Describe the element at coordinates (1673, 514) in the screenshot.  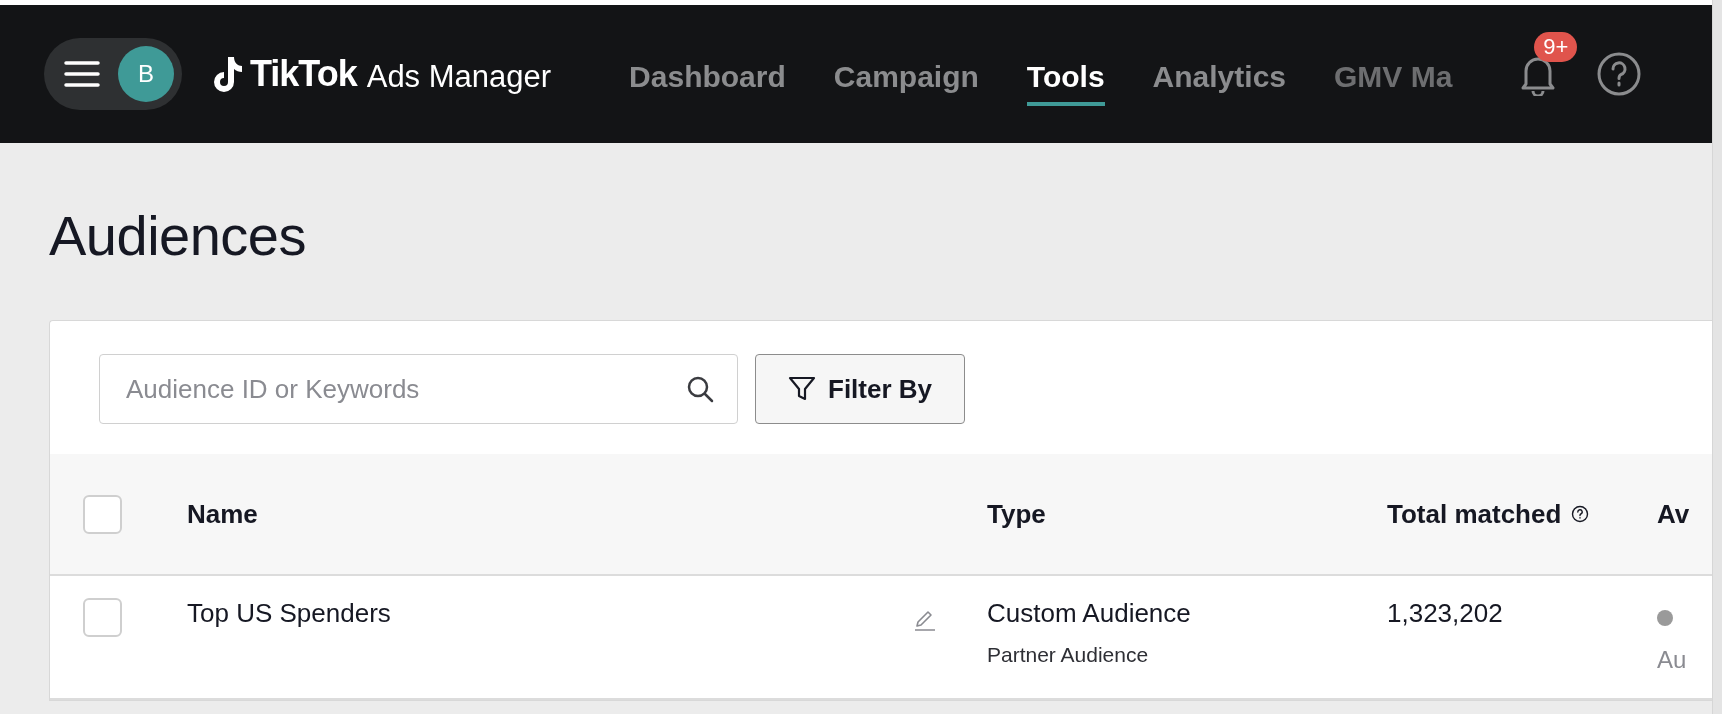
I see `column-header: Av` at that location.